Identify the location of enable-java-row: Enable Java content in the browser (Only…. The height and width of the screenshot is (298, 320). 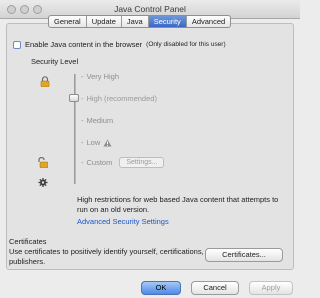
(119, 44).